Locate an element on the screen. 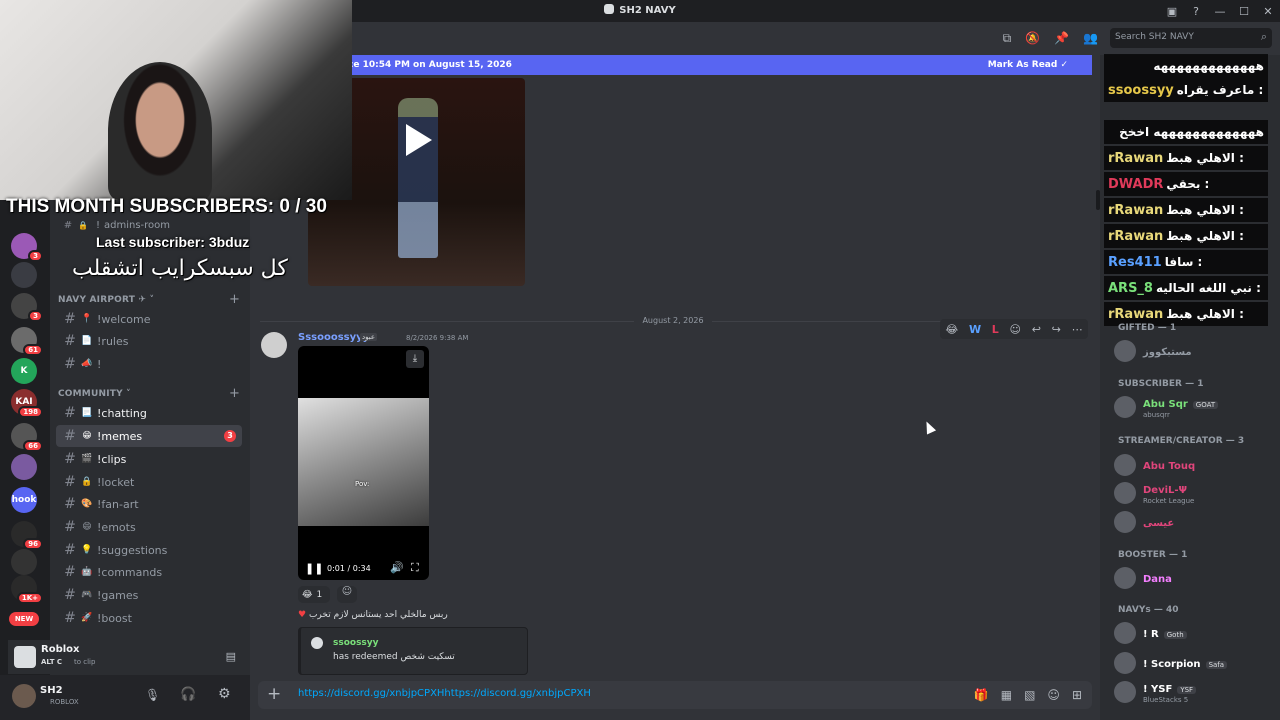 The image size is (1280, 720). mic-icon: 🎙 is located at coordinates (152, 695).